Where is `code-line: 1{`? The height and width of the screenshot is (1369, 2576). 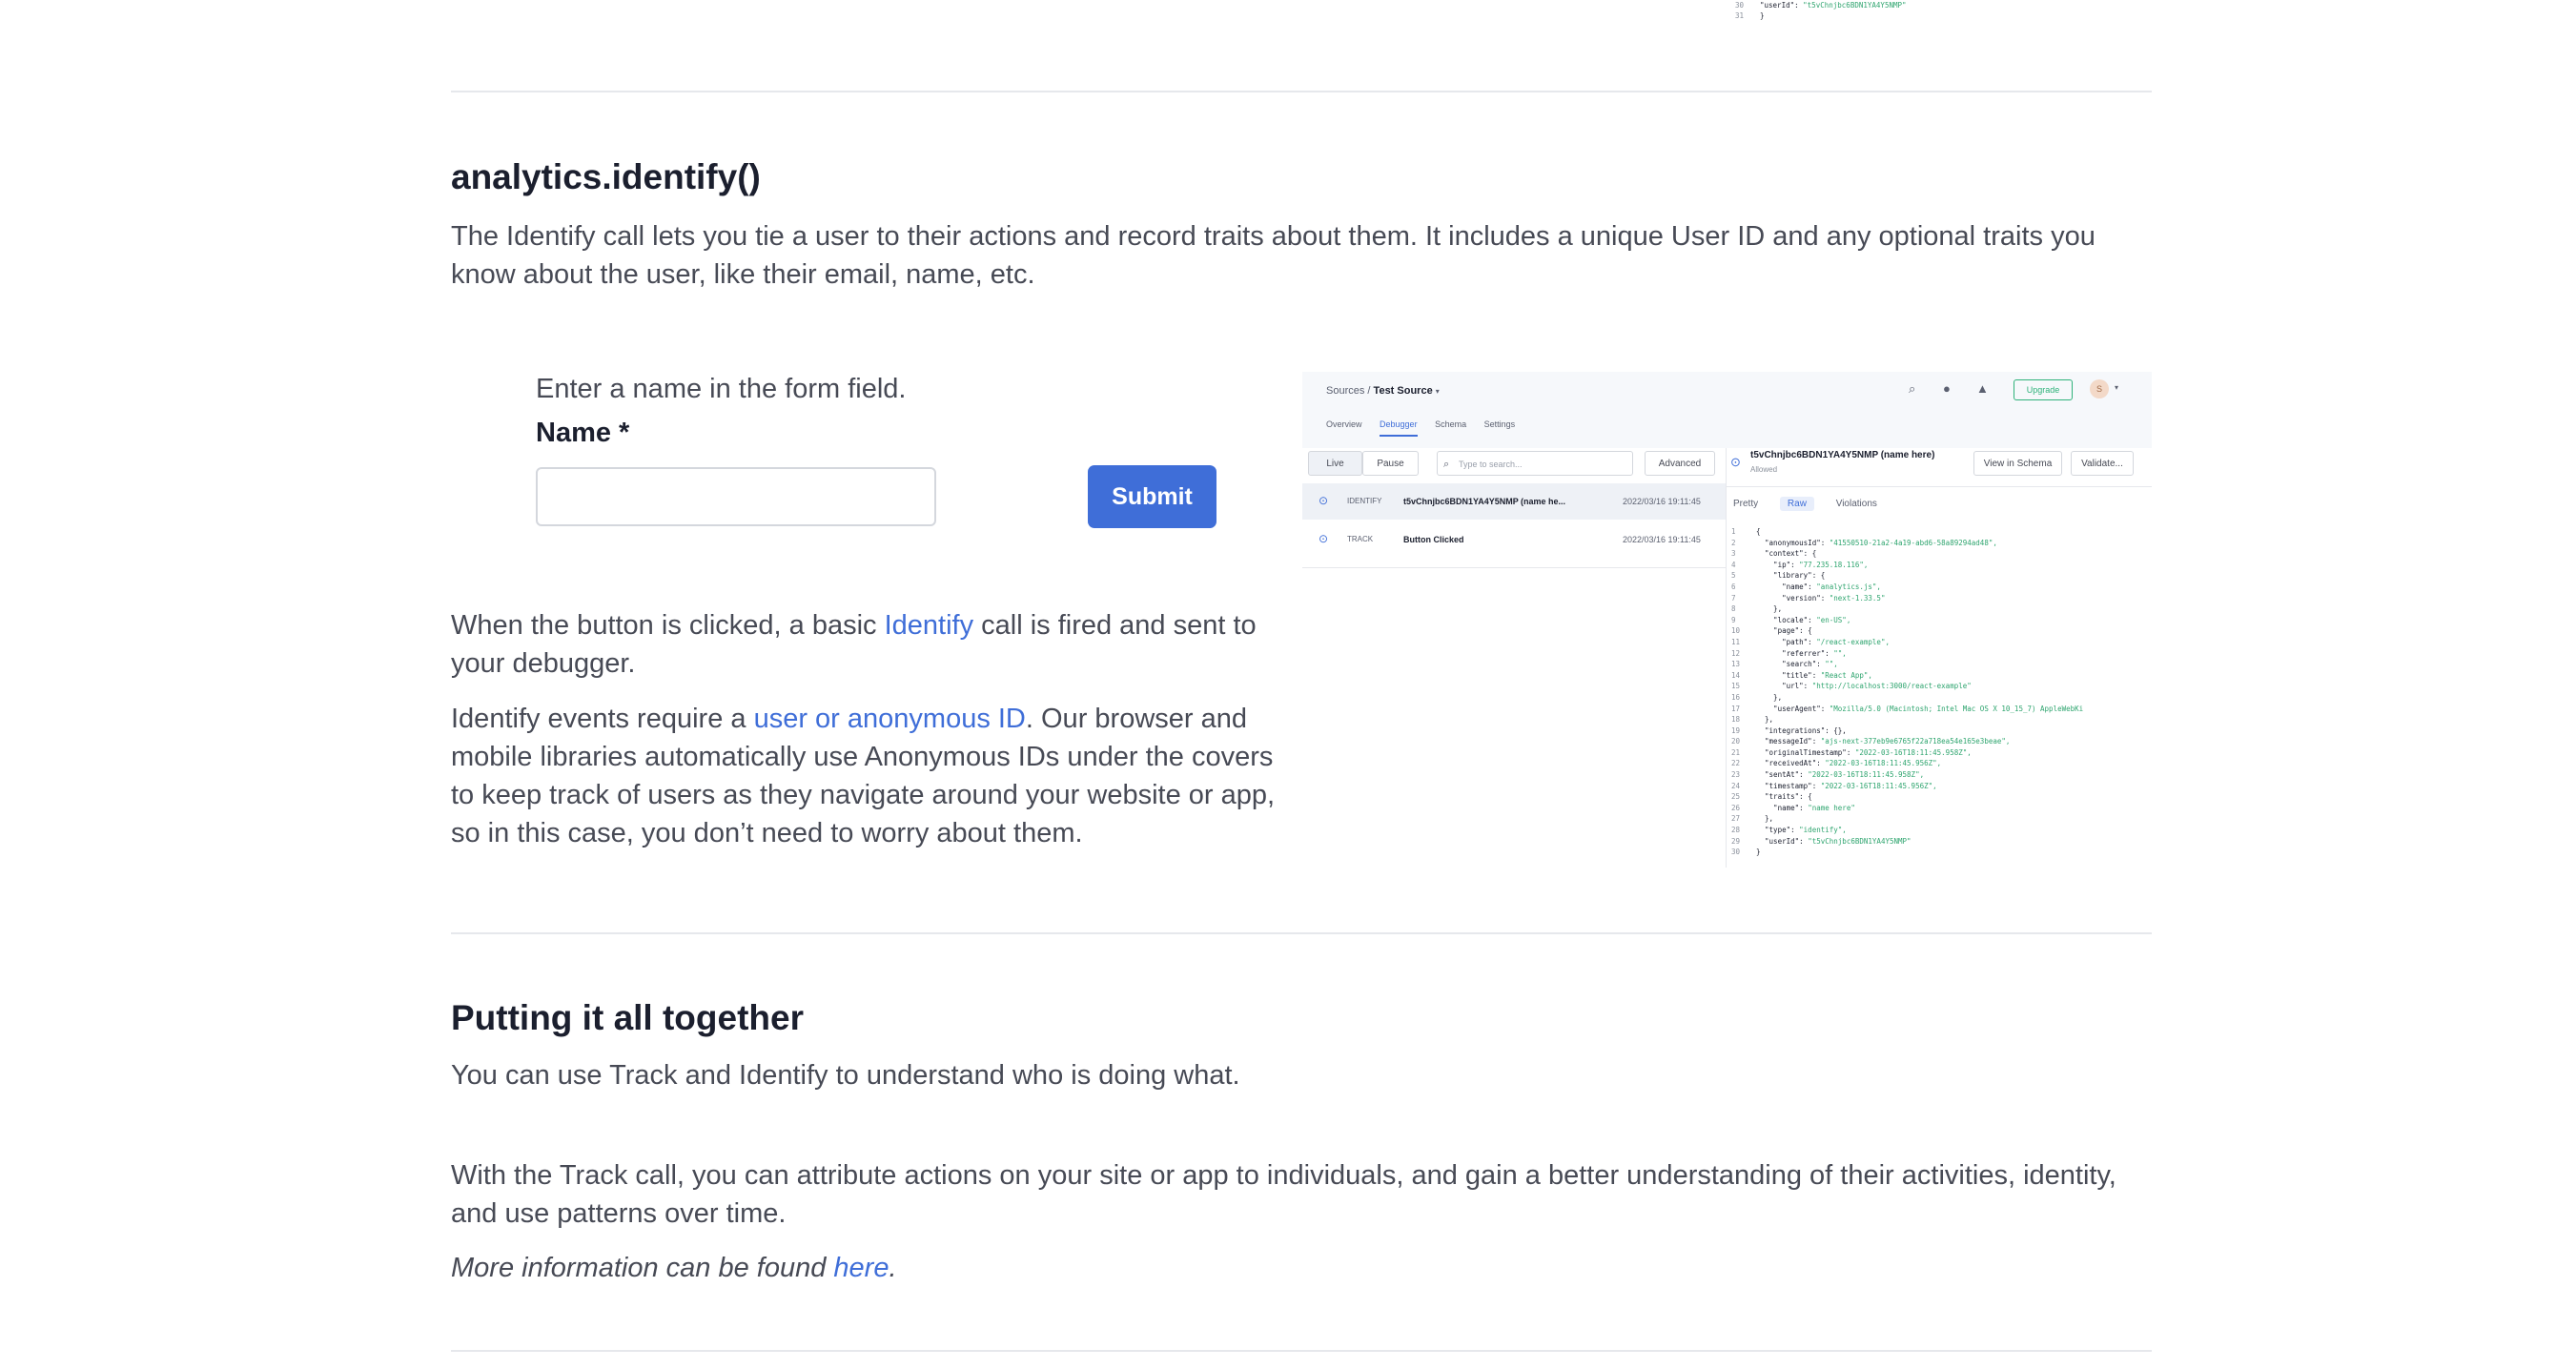
code-line: 1{ is located at coordinates (1907, 532).